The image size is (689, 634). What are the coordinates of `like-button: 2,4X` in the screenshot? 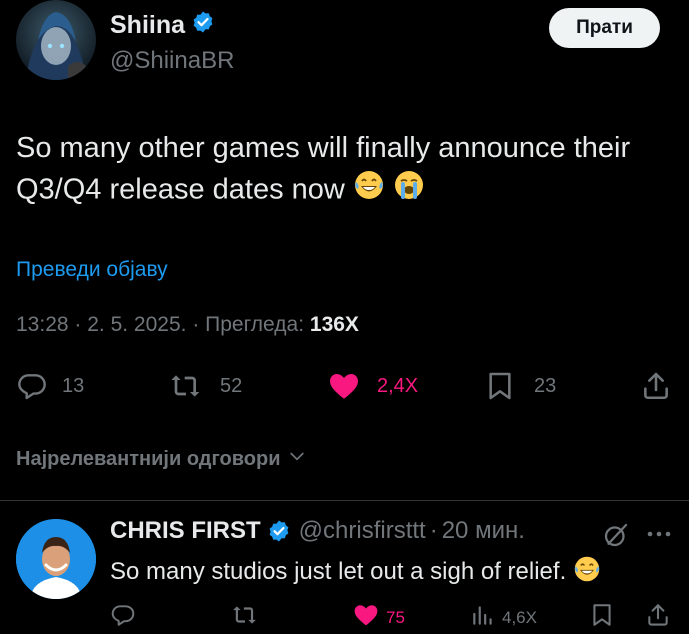 It's located at (372, 386).